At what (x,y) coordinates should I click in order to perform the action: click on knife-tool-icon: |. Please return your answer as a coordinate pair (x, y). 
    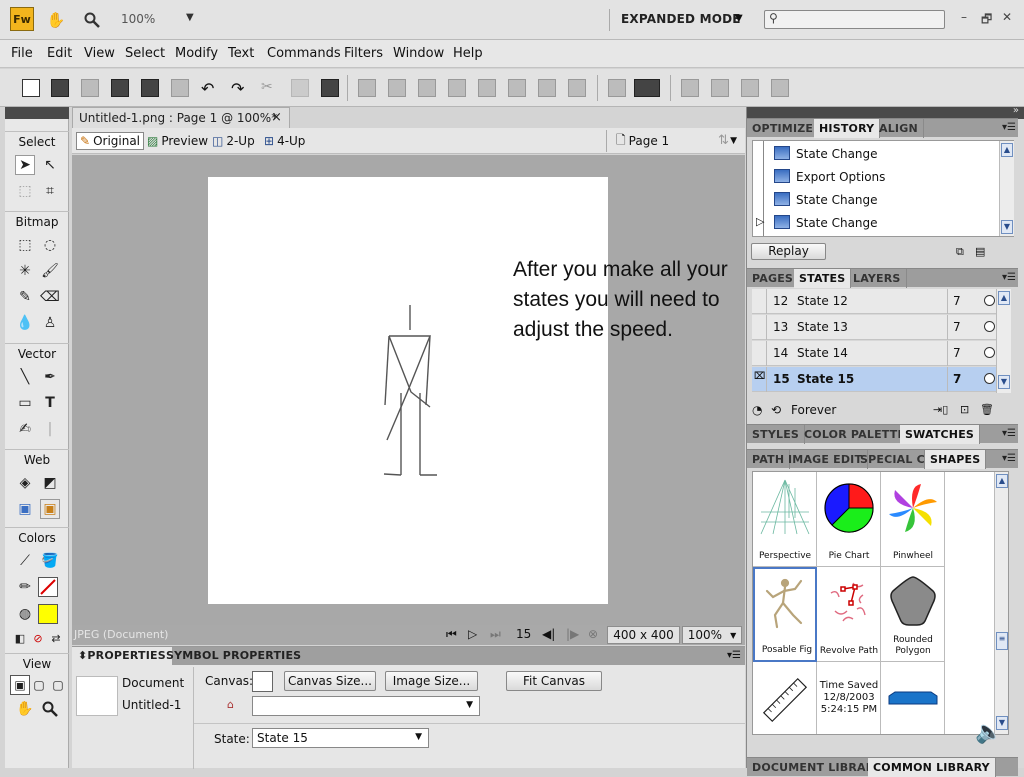
    Looking at the image, I should click on (50, 429).